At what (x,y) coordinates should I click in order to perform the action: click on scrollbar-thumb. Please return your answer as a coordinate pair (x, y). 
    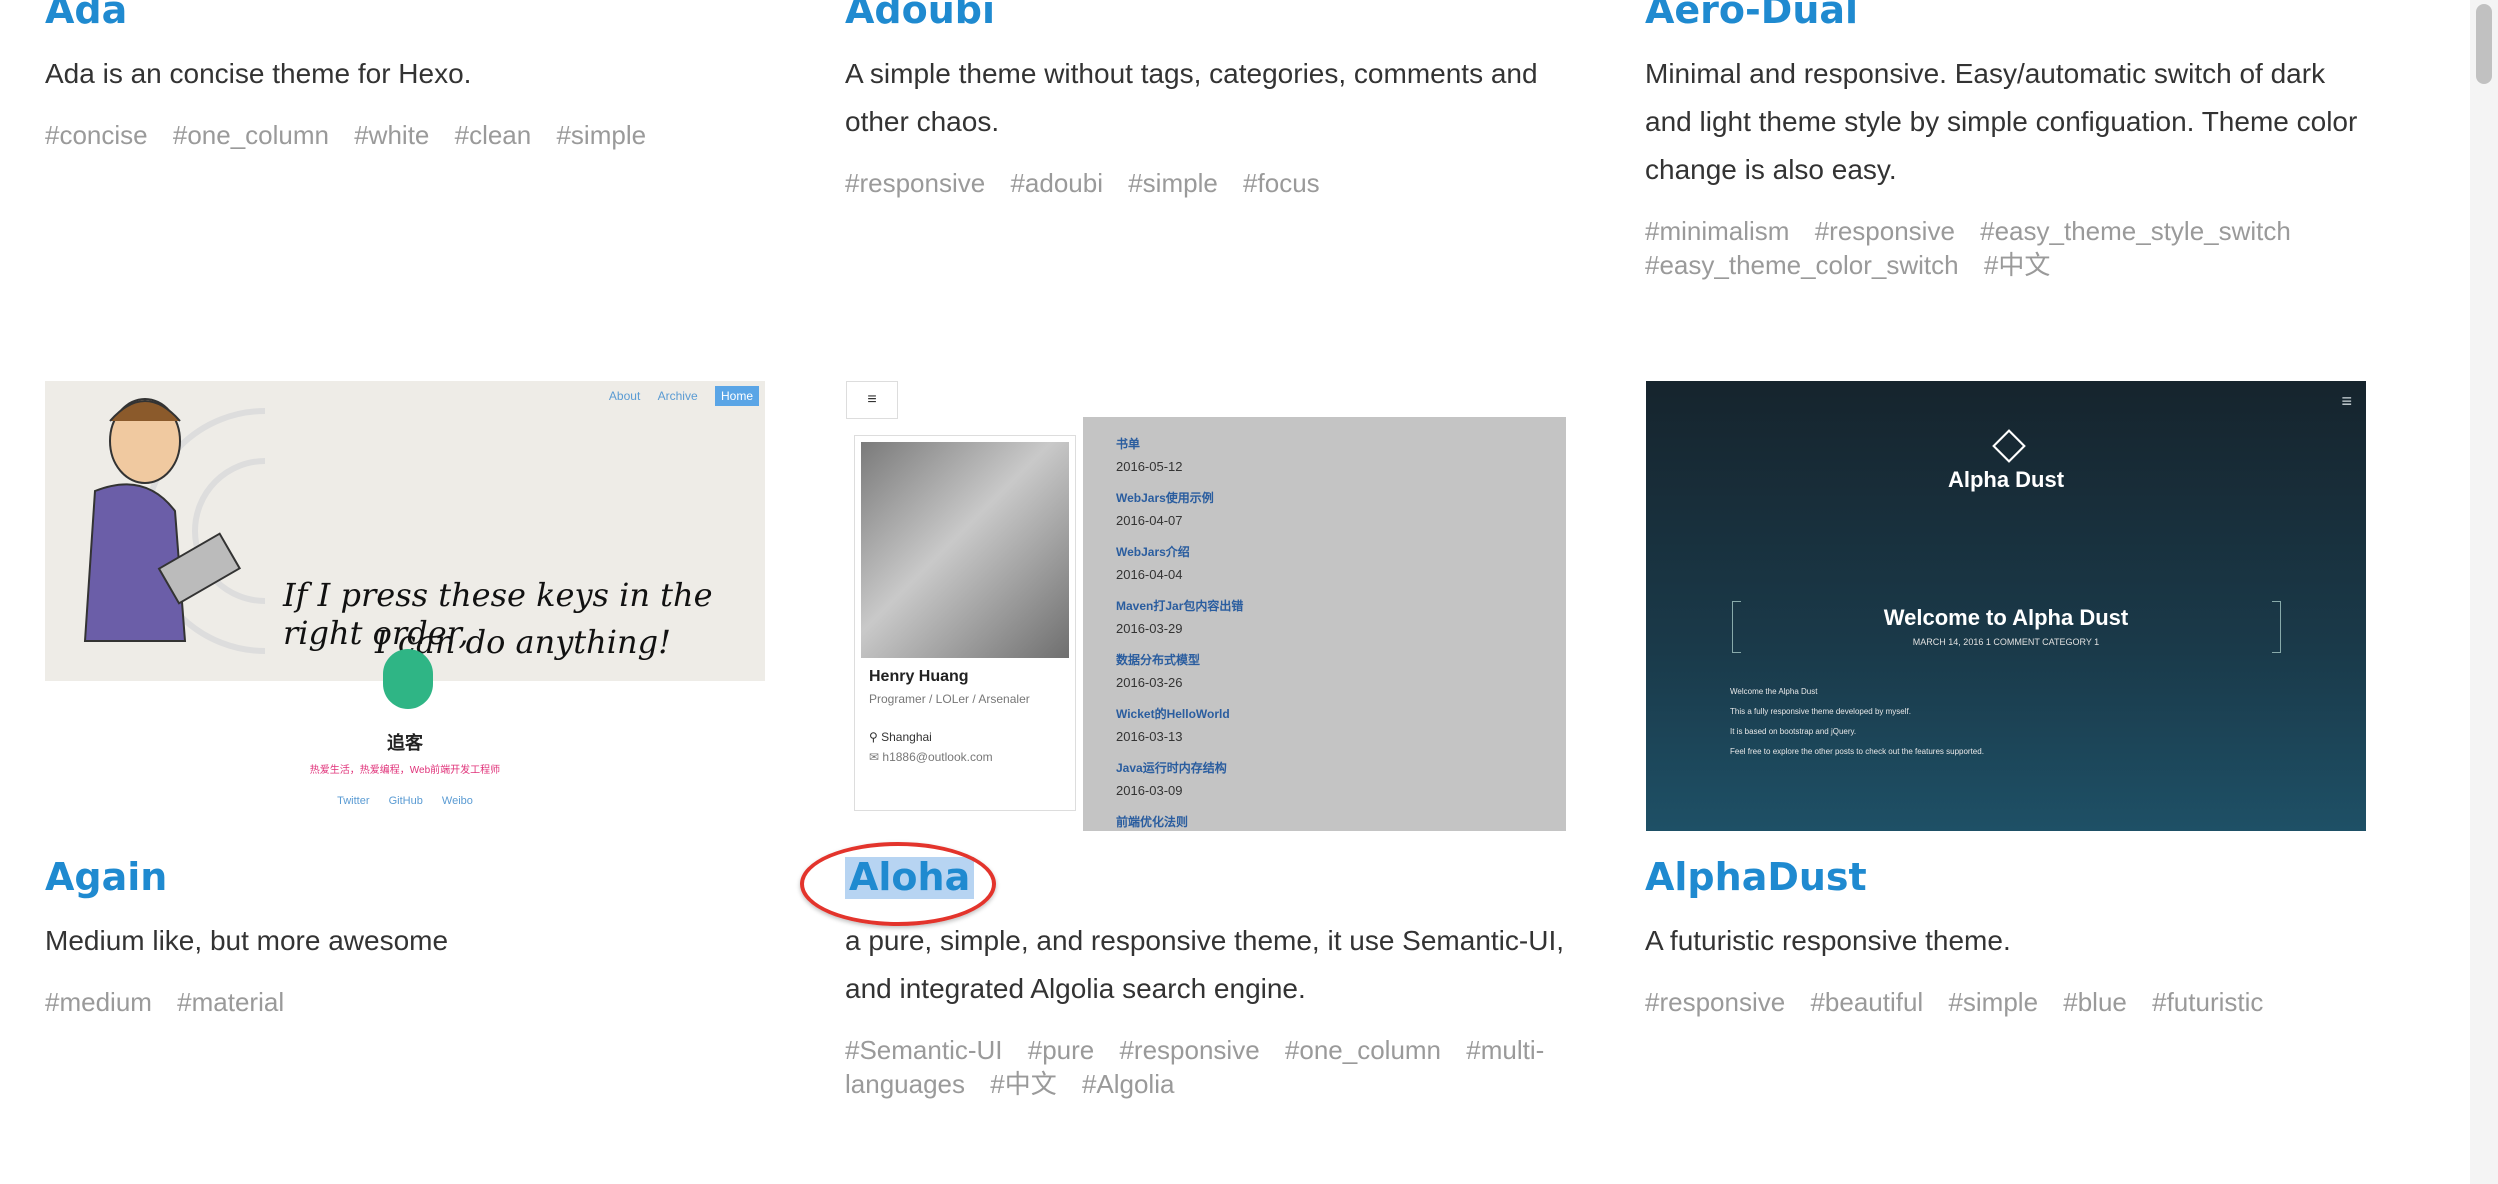
    Looking at the image, I should click on (2484, 44).